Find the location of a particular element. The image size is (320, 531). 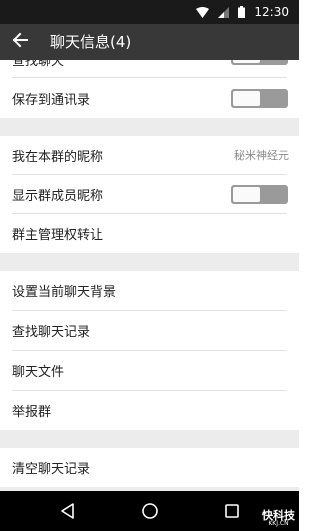

nav-back-button is located at coordinates (68, 511).